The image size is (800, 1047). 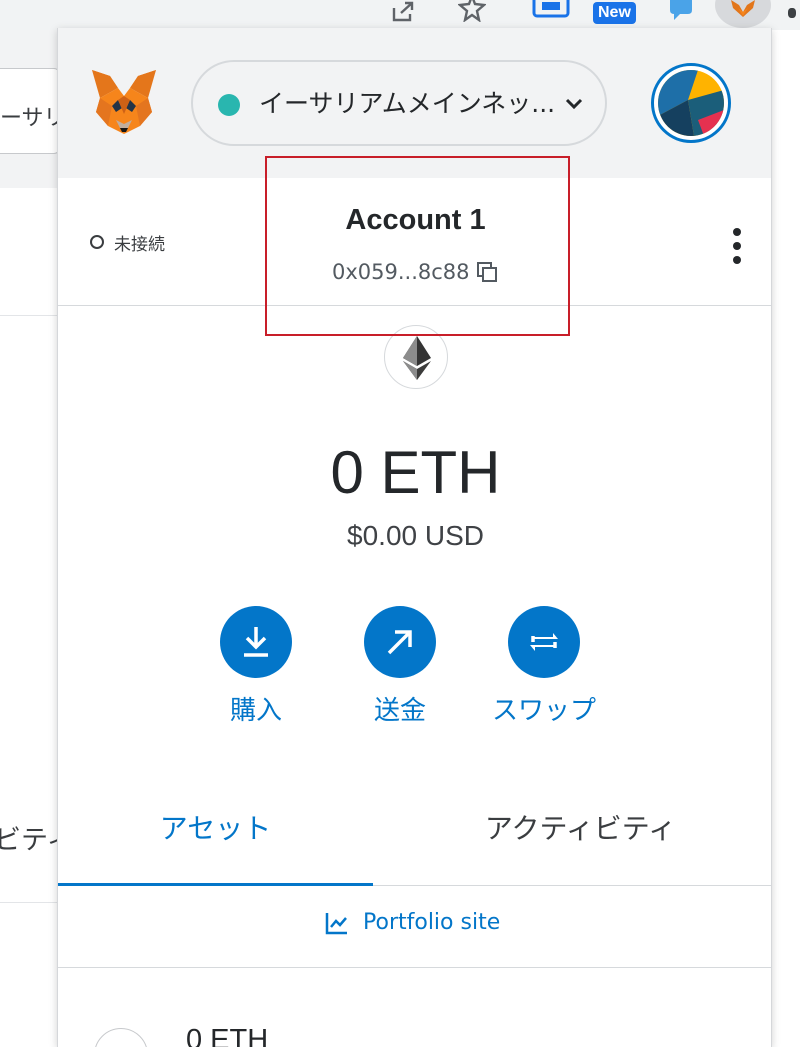 I want to click on portfolio-site-link: Portfolio site, so click(x=412, y=922).